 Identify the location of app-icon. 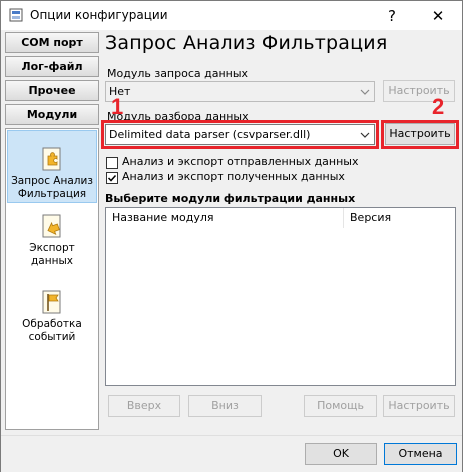
(16, 15).